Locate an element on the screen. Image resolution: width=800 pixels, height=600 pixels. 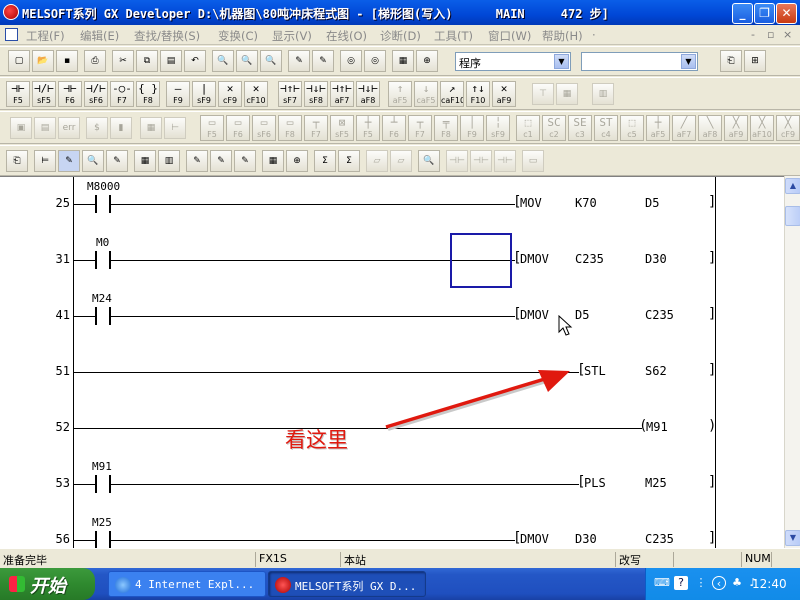
delete-vline-button: ✕ cF10 is located at coordinates (256, 94).